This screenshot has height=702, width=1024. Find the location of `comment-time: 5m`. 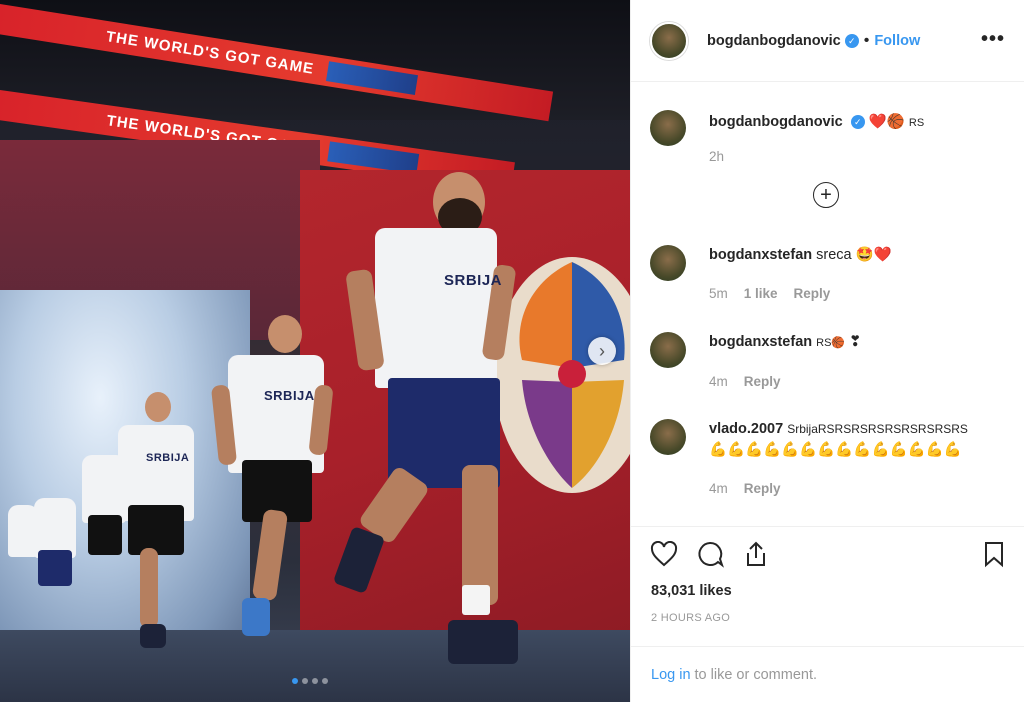

comment-time: 5m is located at coordinates (718, 293).